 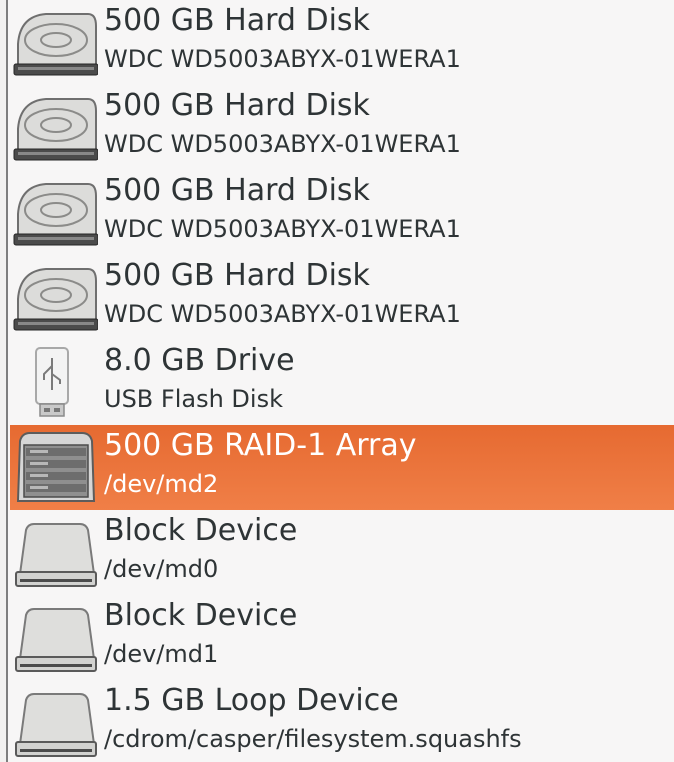 What do you see at coordinates (193, 399) in the screenshot?
I see `device-subtitle: USB Flash Disk` at bounding box center [193, 399].